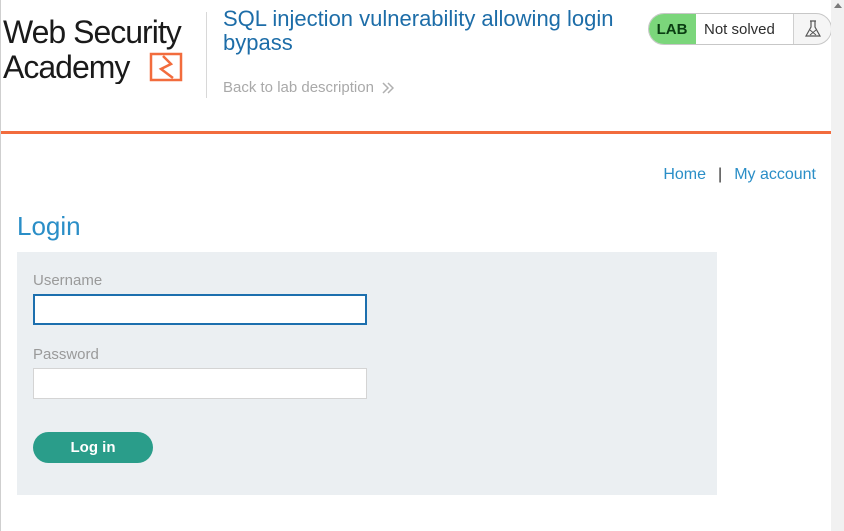 The height and width of the screenshot is (531, 844). I want to click on web-security-academy-logo: Web Security Academy, so click(103, 48).